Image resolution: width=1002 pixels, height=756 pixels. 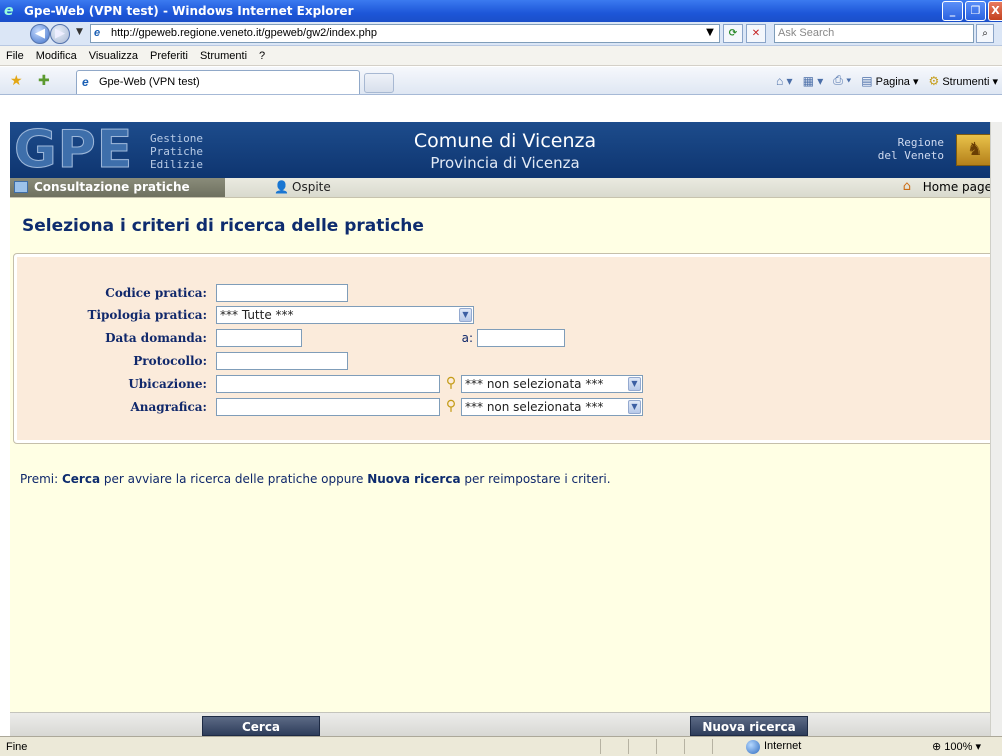 I want to click on menu-visualizza: Visualizza, so click(x=113, y=56).